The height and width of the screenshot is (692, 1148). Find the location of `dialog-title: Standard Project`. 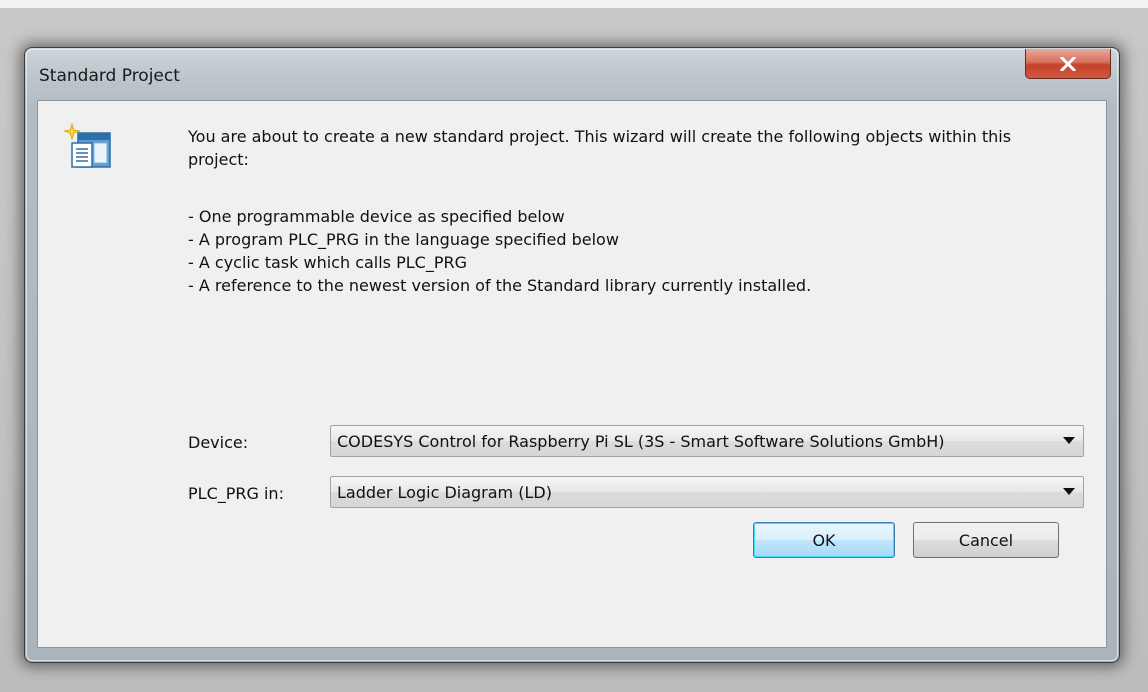

dialog-title: Standard Project is located at coordinates (109, 76).